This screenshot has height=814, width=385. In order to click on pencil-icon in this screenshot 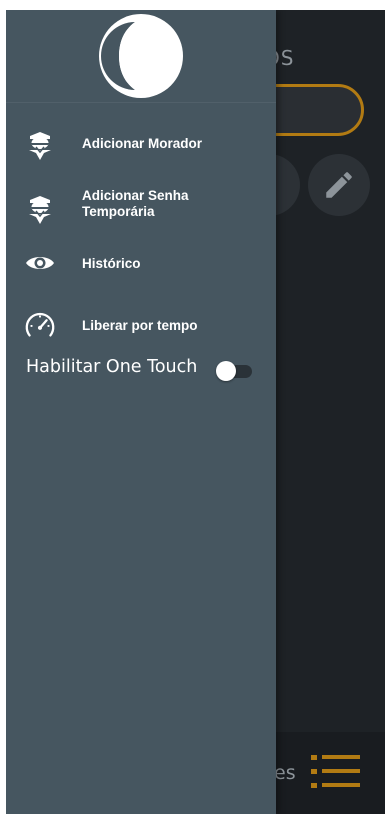, I will do `click(339, 185)`.